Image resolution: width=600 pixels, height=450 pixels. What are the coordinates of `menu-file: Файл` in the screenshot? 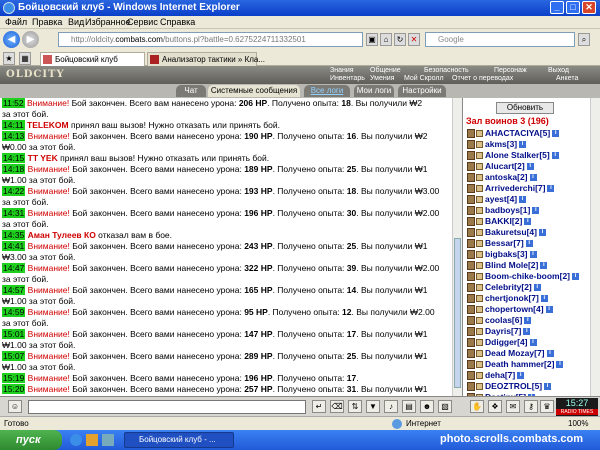 It's located at (16, 22).